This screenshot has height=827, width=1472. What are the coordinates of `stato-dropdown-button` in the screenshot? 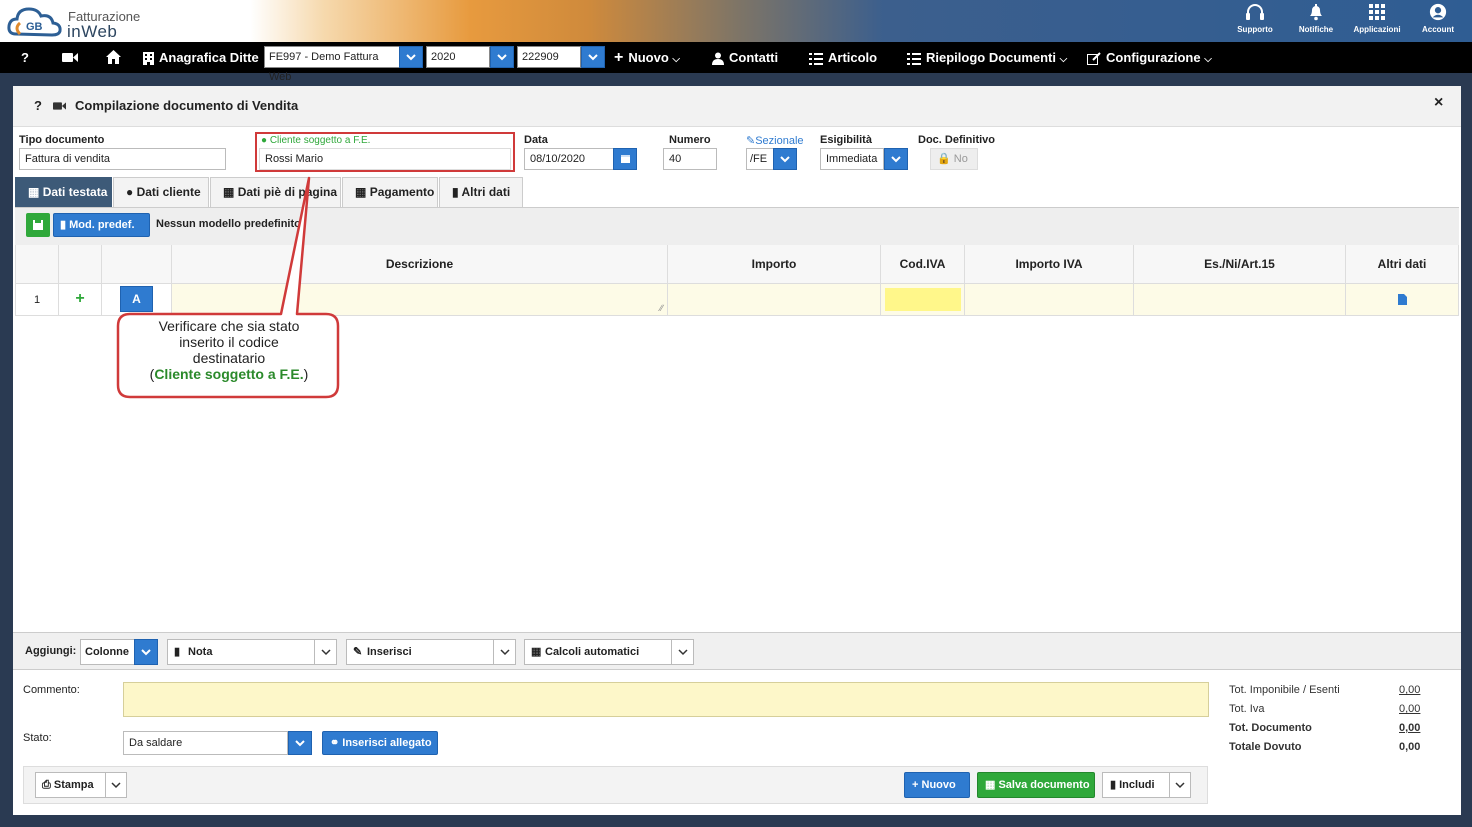 It's located at (300, 743).